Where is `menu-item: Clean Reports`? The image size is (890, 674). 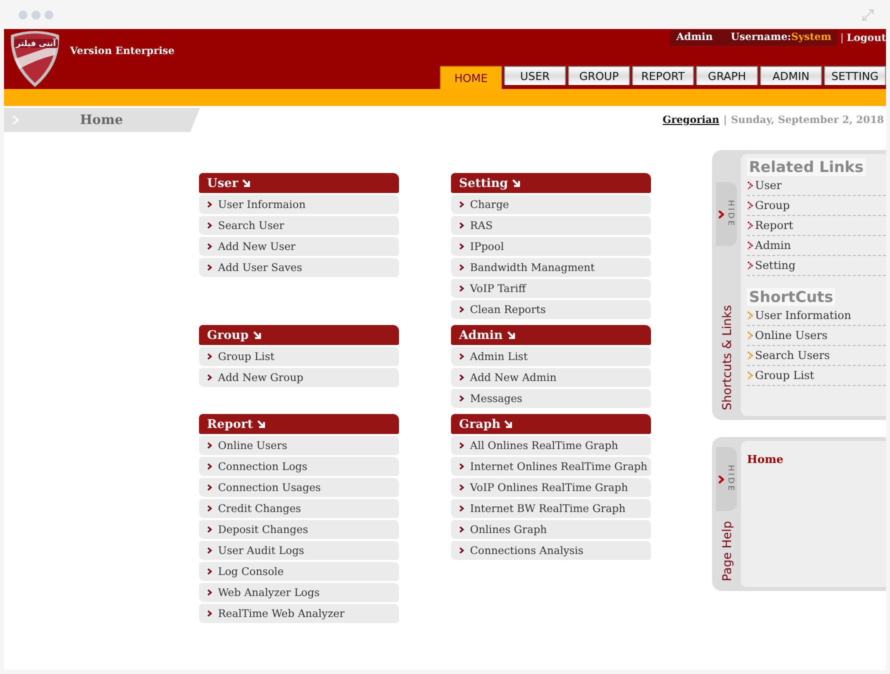 menu-item: Clean Reports is located at coordinates (551, 309).